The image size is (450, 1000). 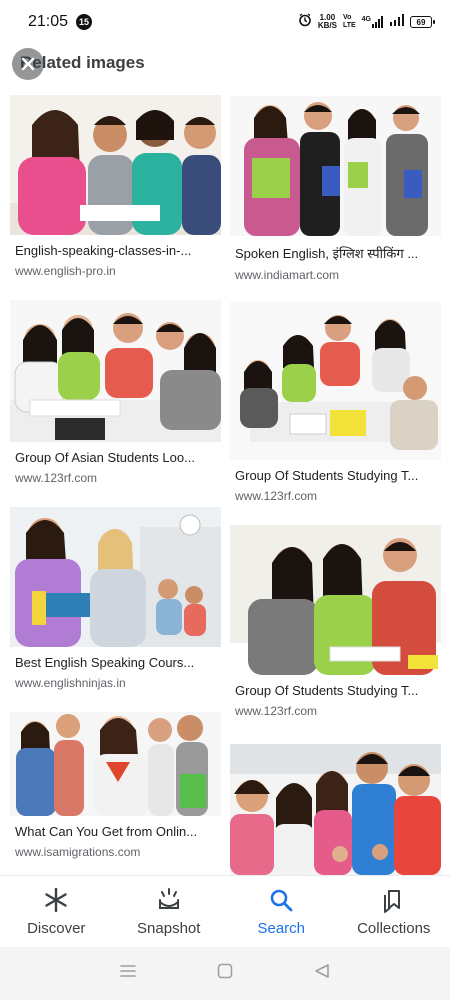 I want to click on bottom-navigation: Discover Snapshot Search Collections, so click(x=225, y=911).